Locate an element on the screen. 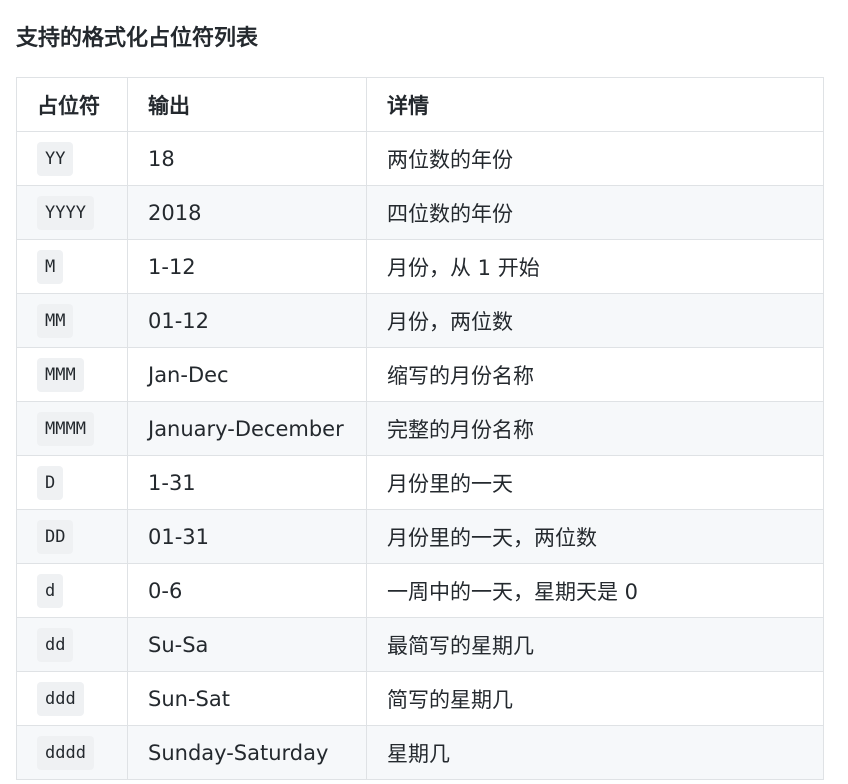 The image size is (848, 784). output-cell: 1-31 is located at coordinates (247, 482).